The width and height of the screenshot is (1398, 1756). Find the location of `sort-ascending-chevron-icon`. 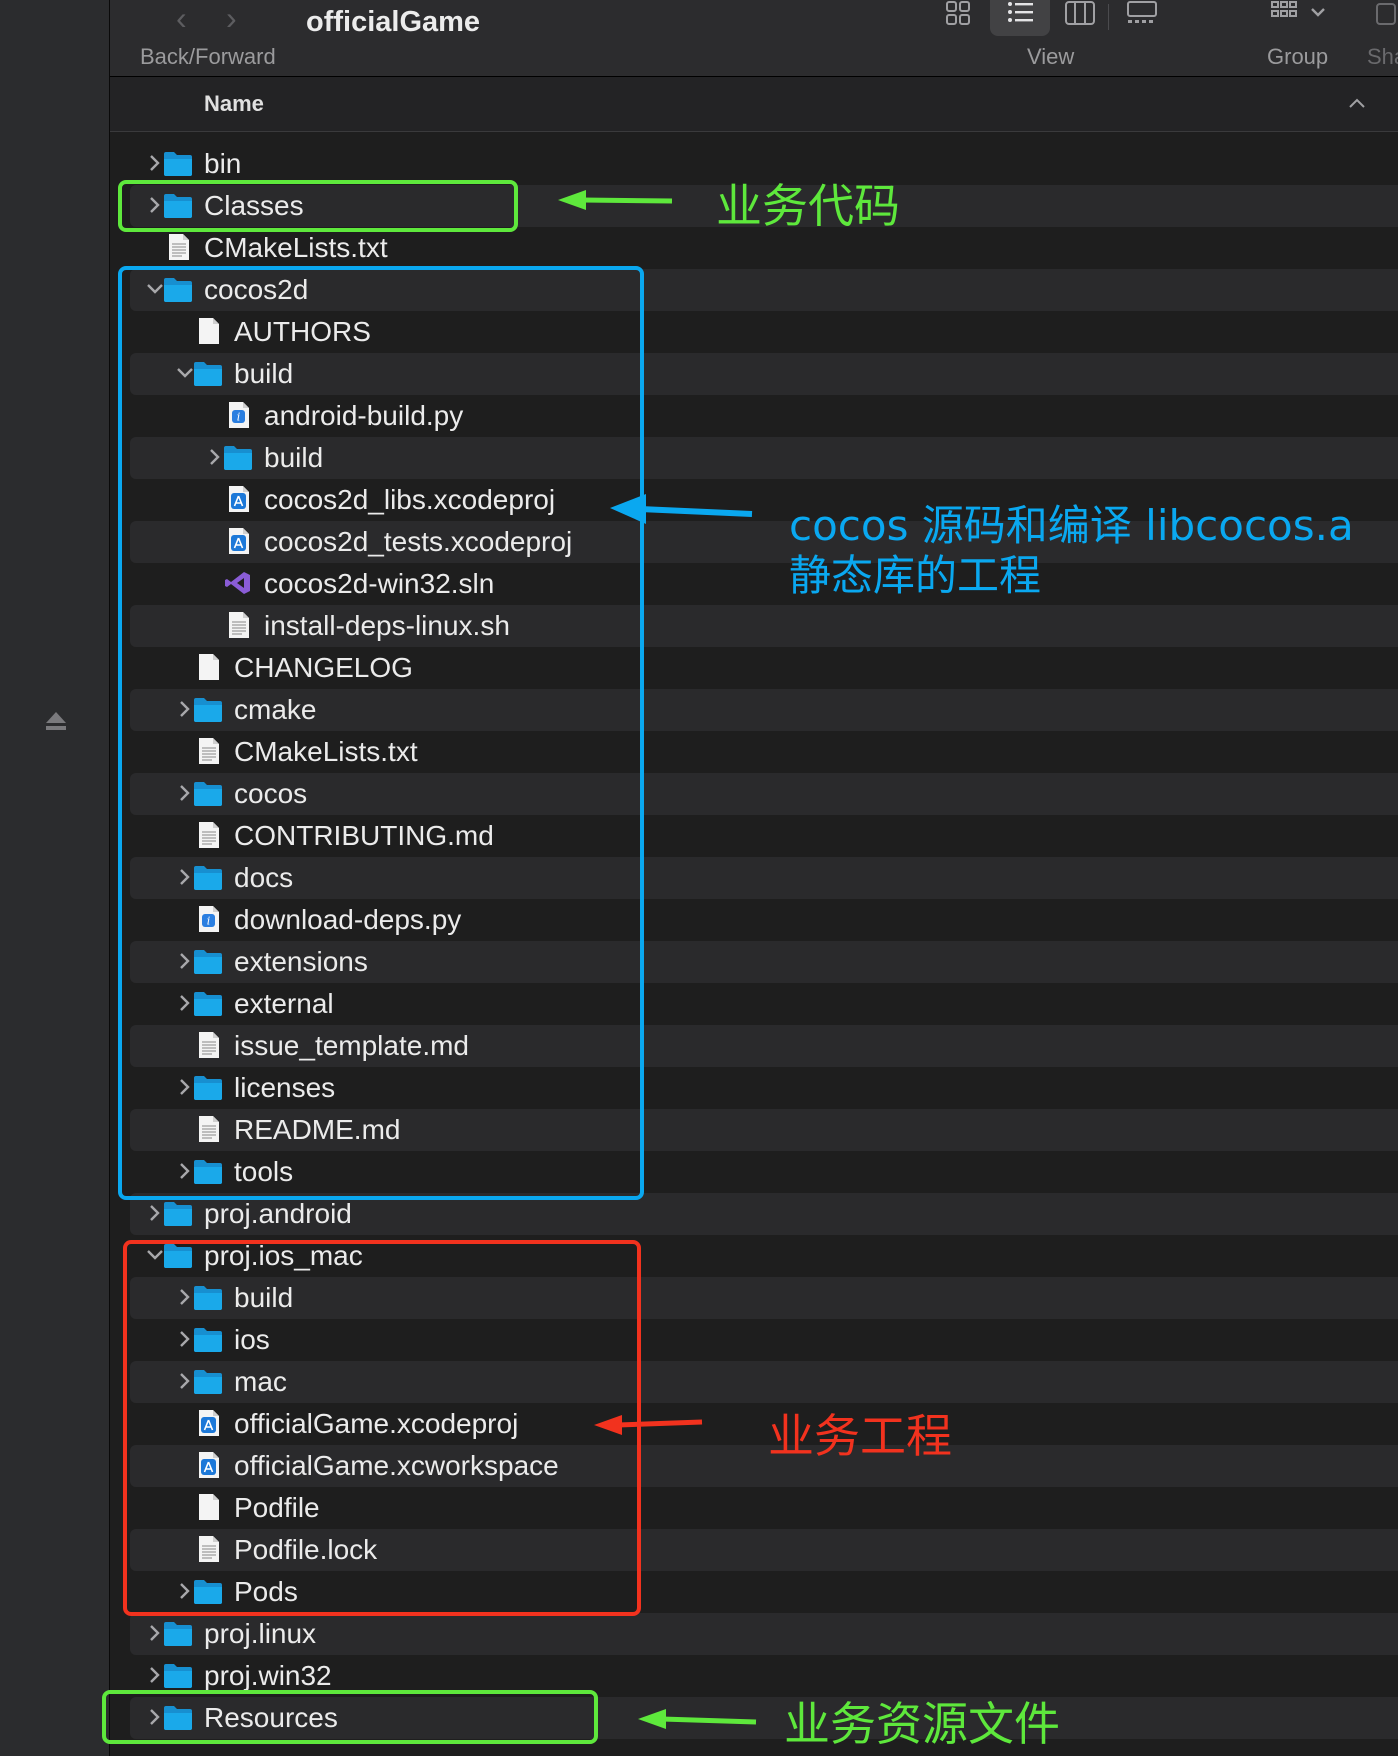

sort-ascending-chevron-icon is located at coordinates (1357, 103).